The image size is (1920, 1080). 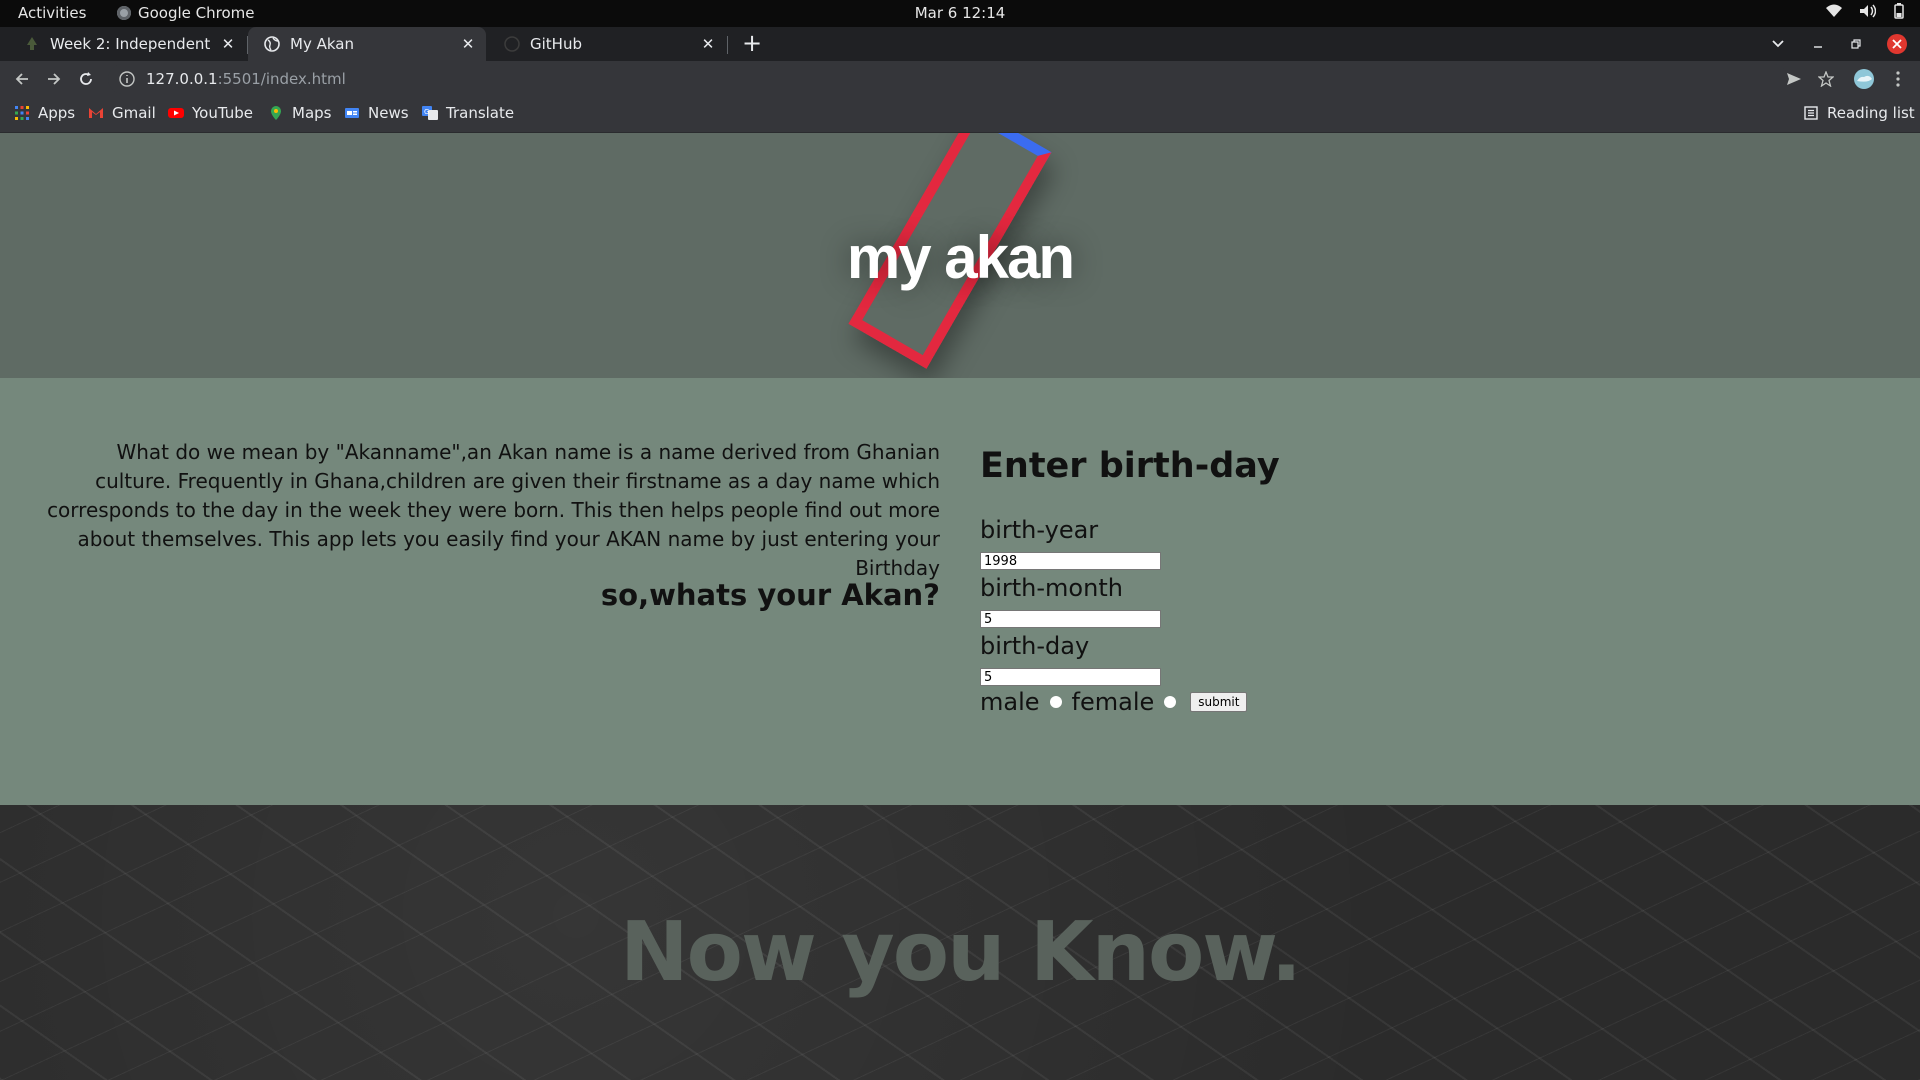 What do you see at coordinates (388, 113) in the screenshot?
I see `bookmark-label: News` at bounding box center [388, 113].